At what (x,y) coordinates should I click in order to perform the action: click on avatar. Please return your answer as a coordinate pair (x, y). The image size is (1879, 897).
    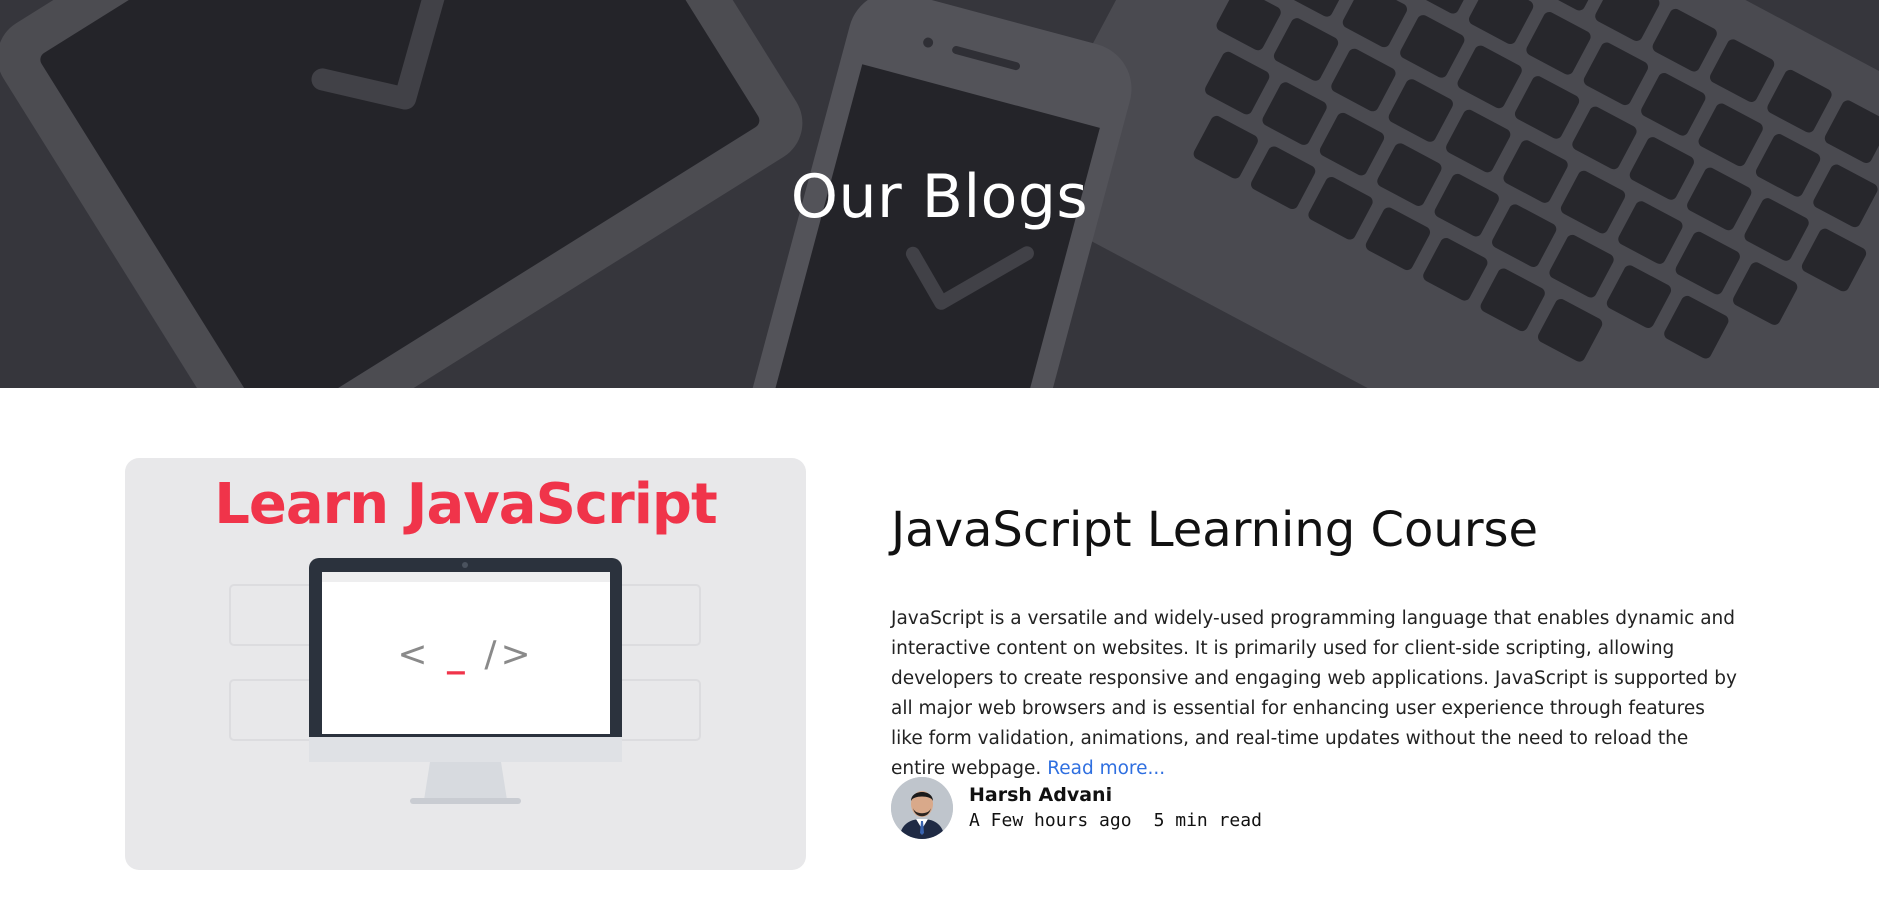
    Looking at the image, I should click on (922, 808).